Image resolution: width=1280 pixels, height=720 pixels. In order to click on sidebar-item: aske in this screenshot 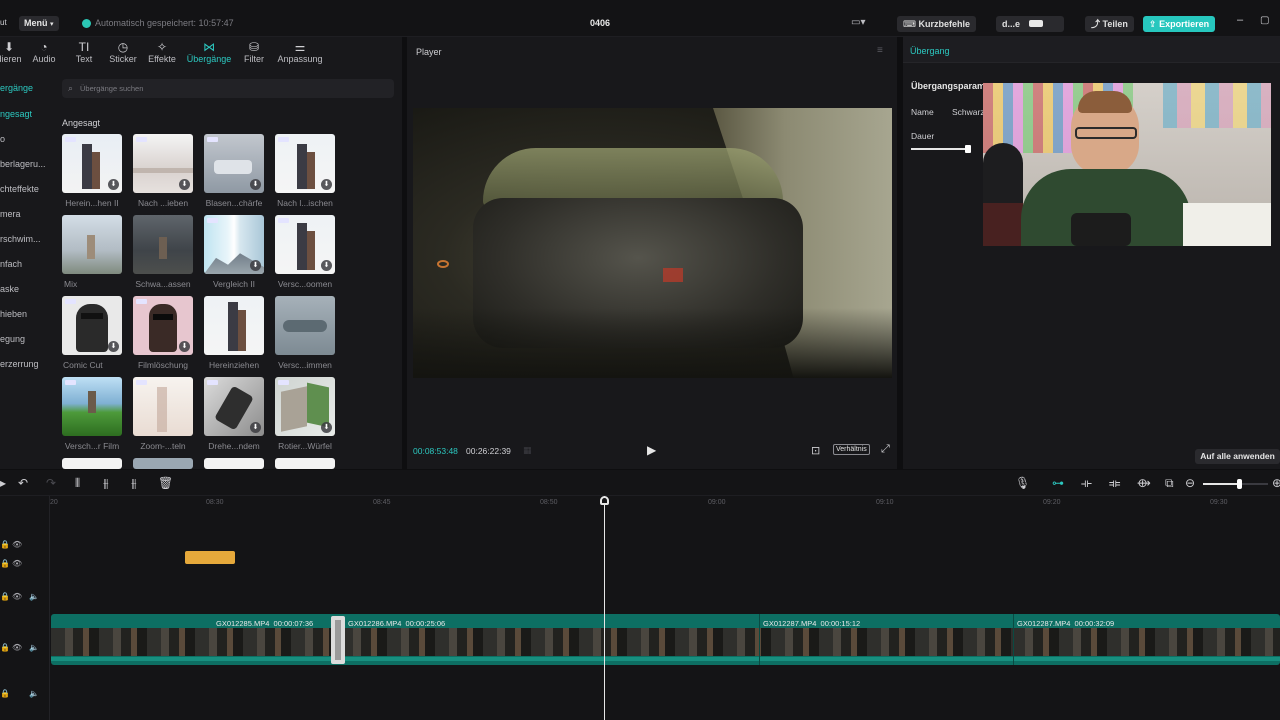, I will do `click(9, 289)`.